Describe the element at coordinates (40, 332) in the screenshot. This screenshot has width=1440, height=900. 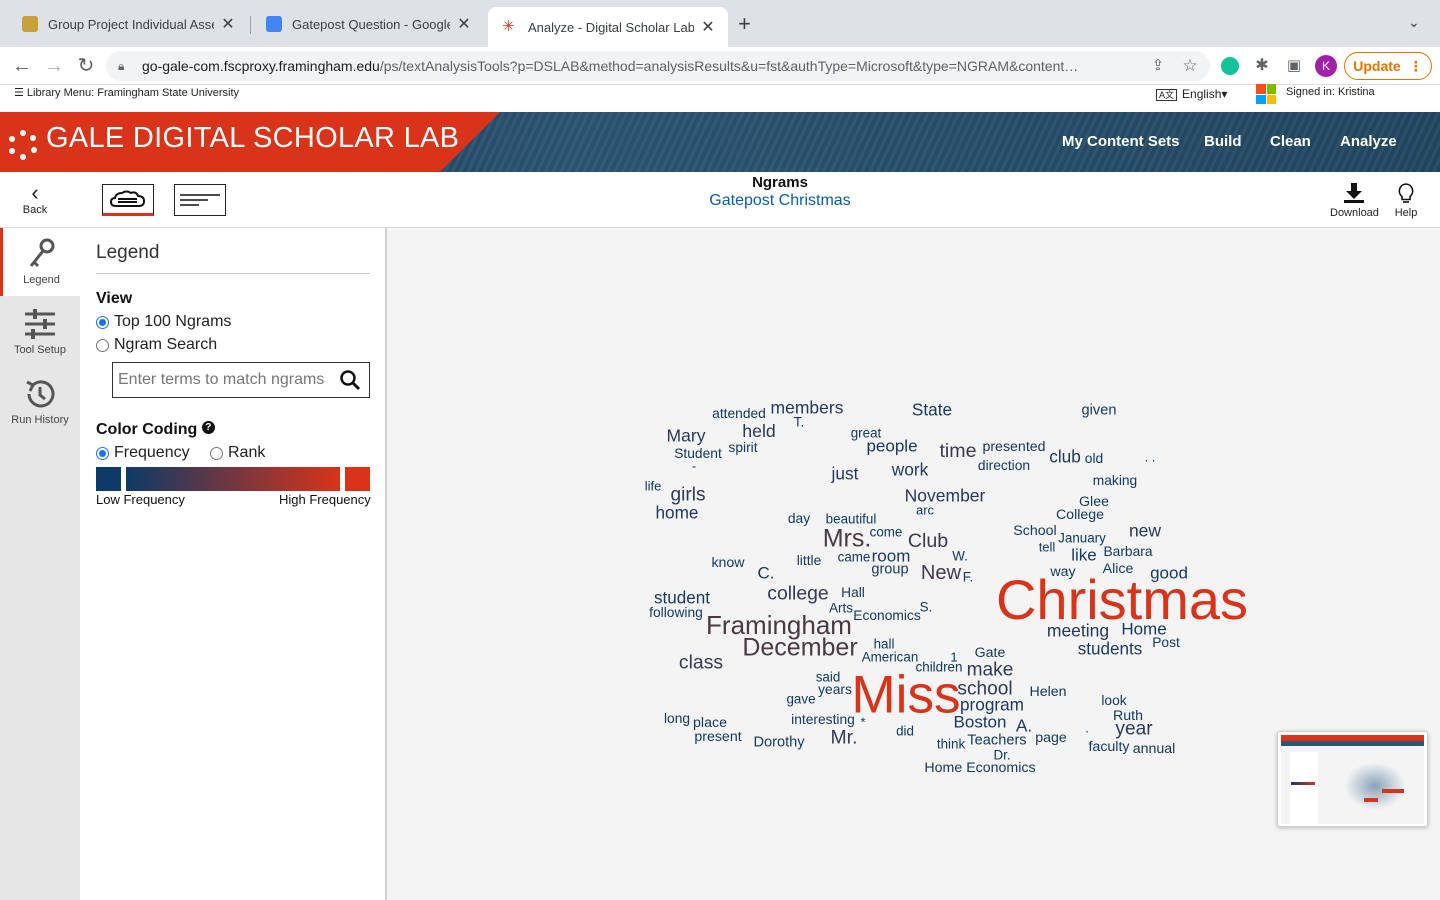
I see `rail-item-tool-setup: Tool Setup` at that location.